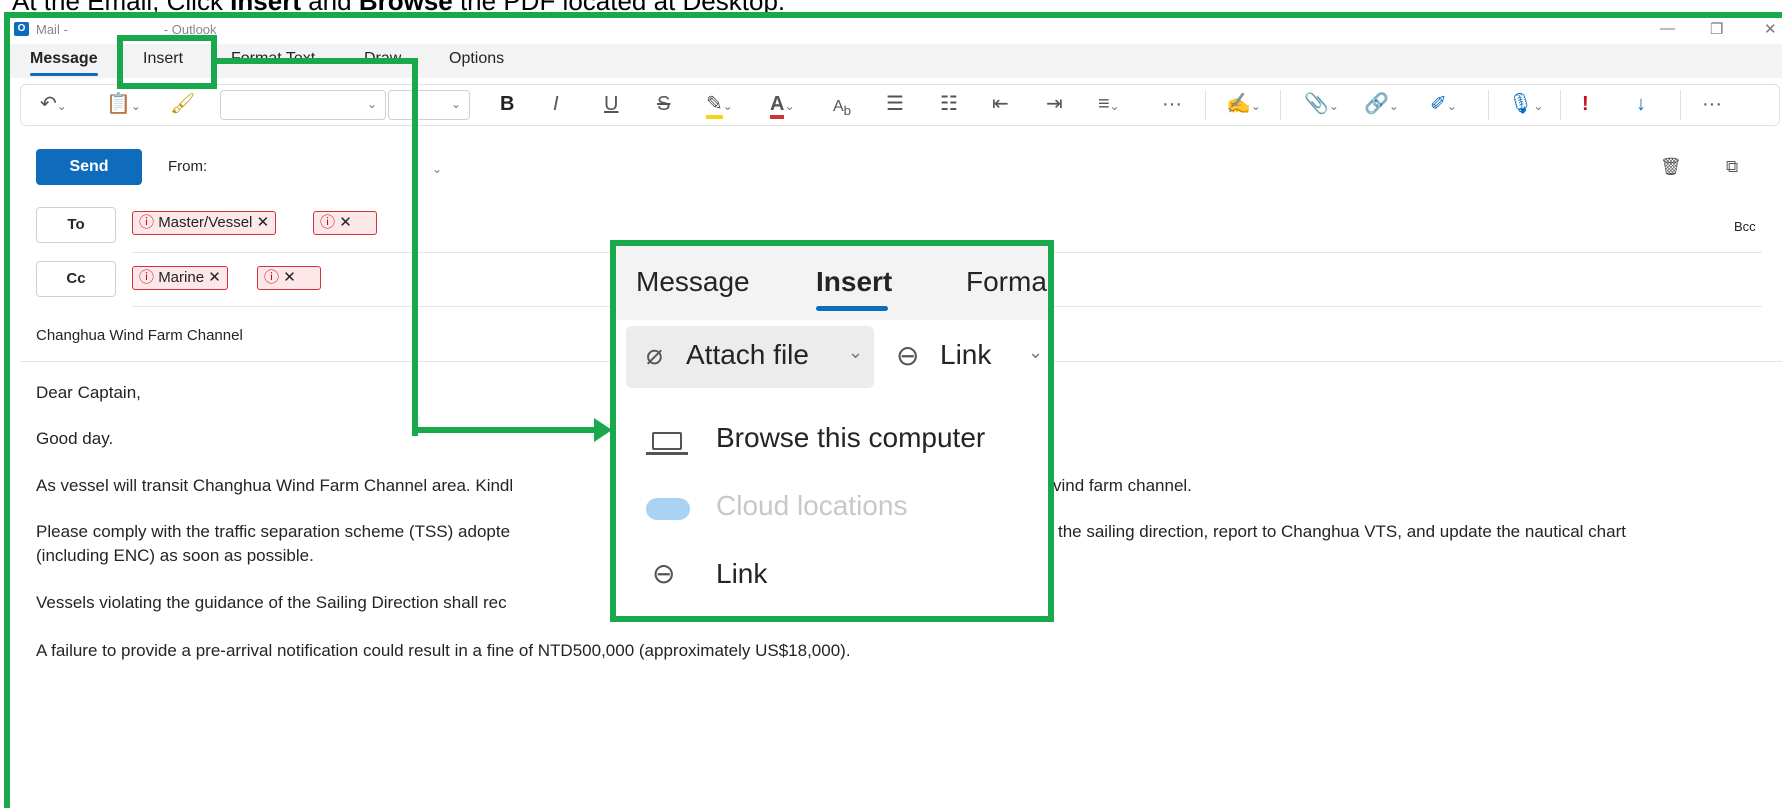  Describe the element at coordinates (76, 279) in the screenshot. I see `cc-button: Cc` at that location.